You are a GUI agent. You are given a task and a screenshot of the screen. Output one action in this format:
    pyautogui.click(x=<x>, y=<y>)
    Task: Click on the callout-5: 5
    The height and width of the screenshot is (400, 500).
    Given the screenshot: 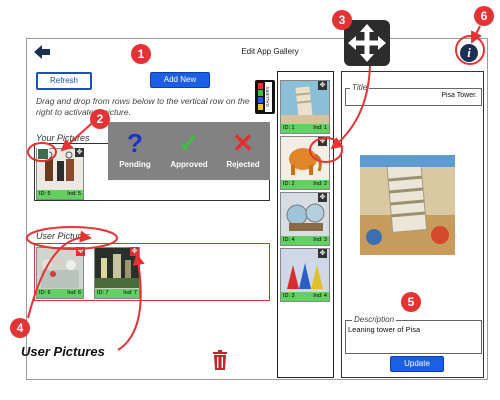 What is the action you would take?
    pyautogui.click(x=411, y=302)
    